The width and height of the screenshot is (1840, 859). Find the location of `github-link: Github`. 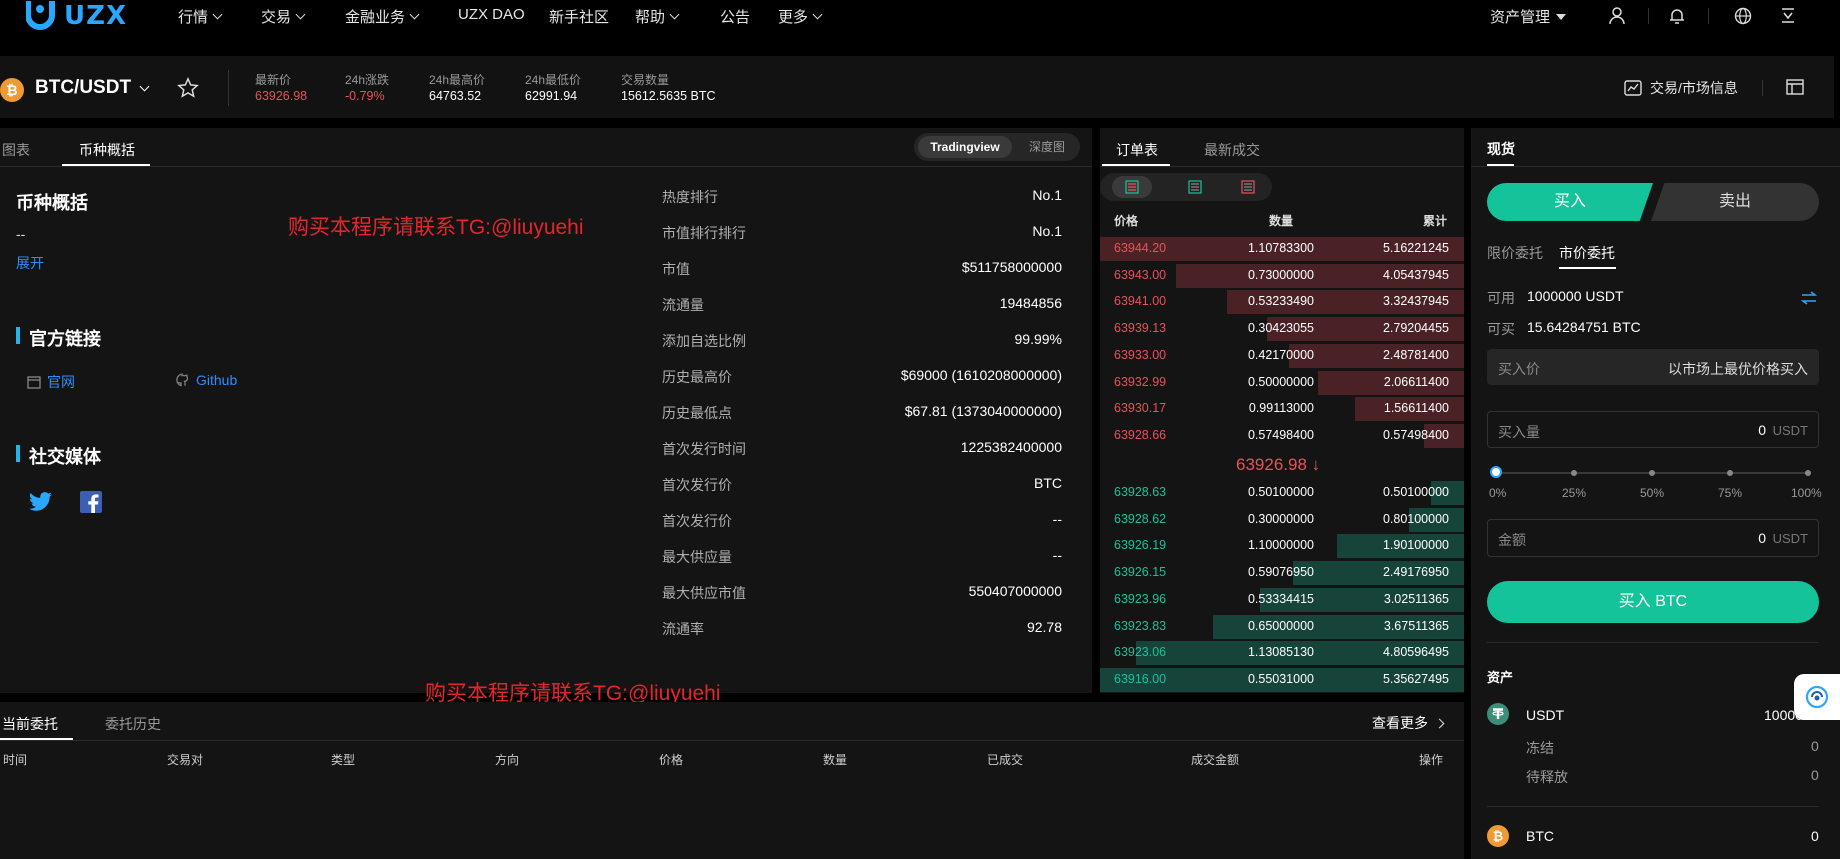

github-link: Github is located at coordinates (206, 380).